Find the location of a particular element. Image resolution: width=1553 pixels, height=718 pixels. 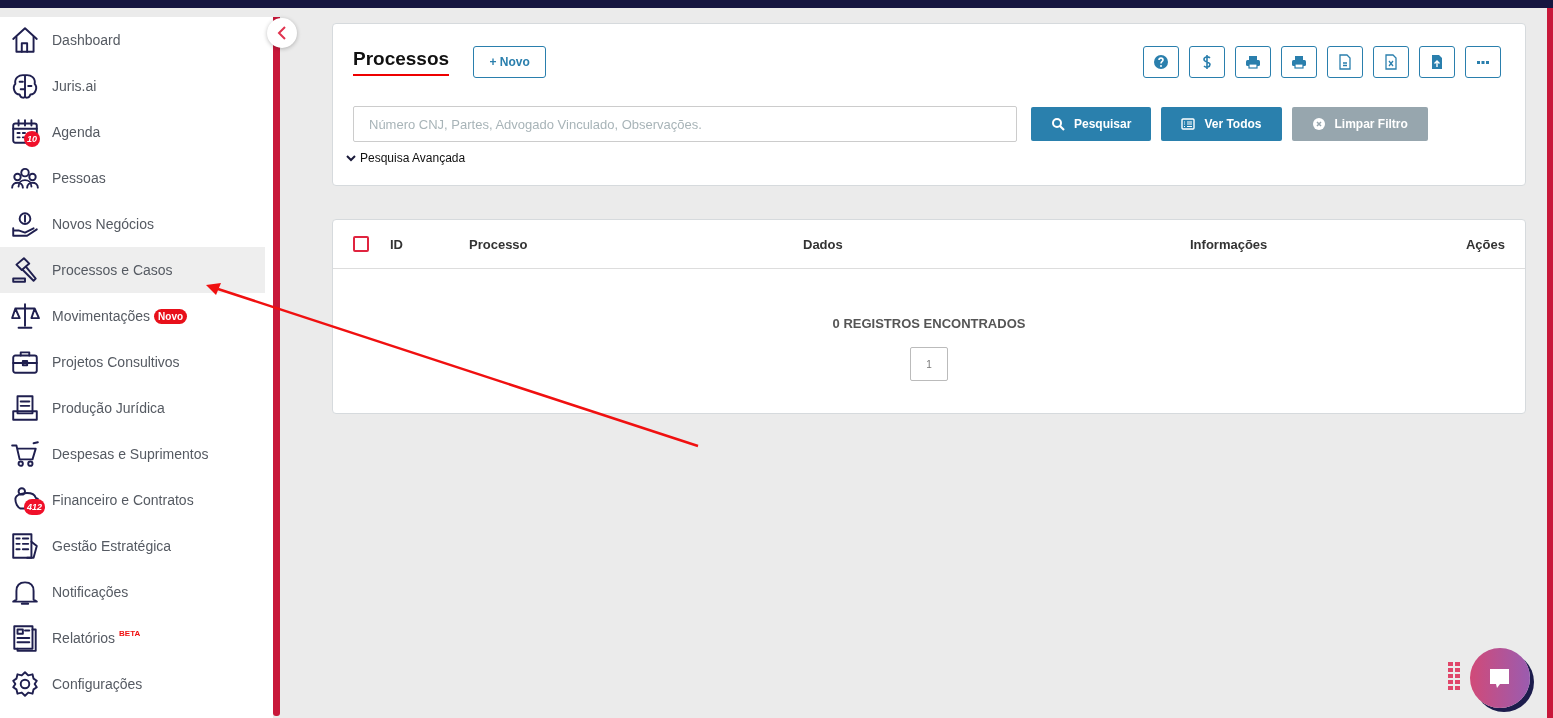

empty-message: 0 REGISTROS ENCONTRADOS is located at coordinates (929, 323).